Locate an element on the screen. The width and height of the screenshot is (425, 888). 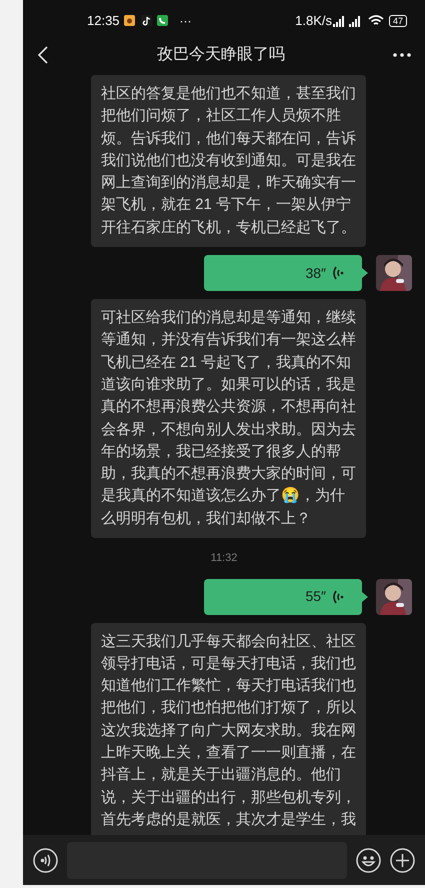
more-notifications: ··· is located at coordinates (186, 21).